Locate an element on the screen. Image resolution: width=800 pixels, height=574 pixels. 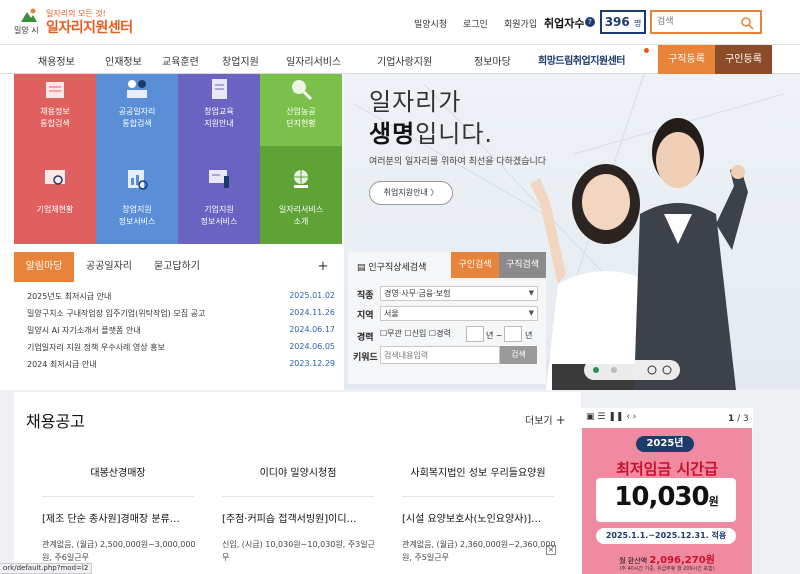
job-count-unit: 명 is located at coordinates (637, 23).